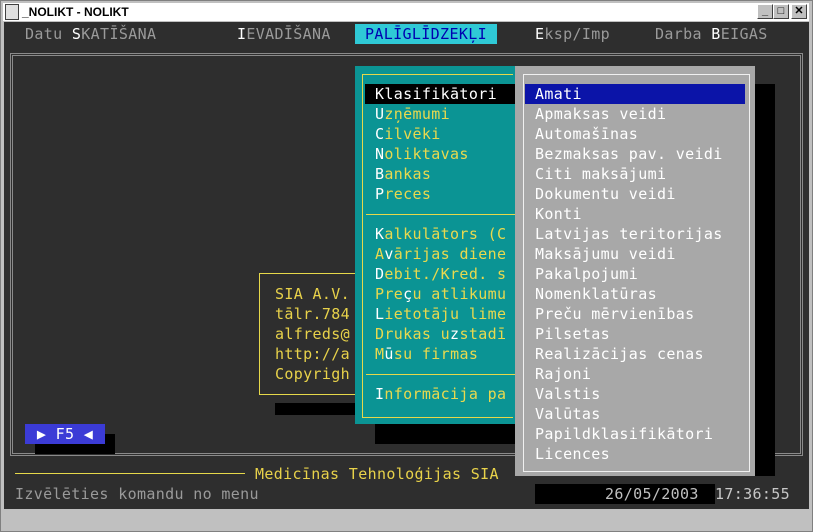  Describe the element at coordinates (652, 494) in the screenshot. I see `status-date: 26/05/2003` at that location.